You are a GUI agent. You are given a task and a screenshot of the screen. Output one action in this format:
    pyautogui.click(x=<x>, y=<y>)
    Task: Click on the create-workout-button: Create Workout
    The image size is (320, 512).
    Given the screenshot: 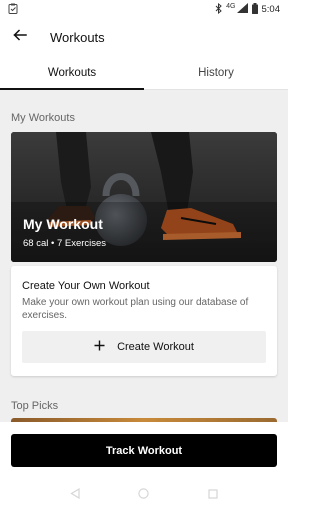 What is the action you would take?
    pyautogui.click(x=144, y=347)
    